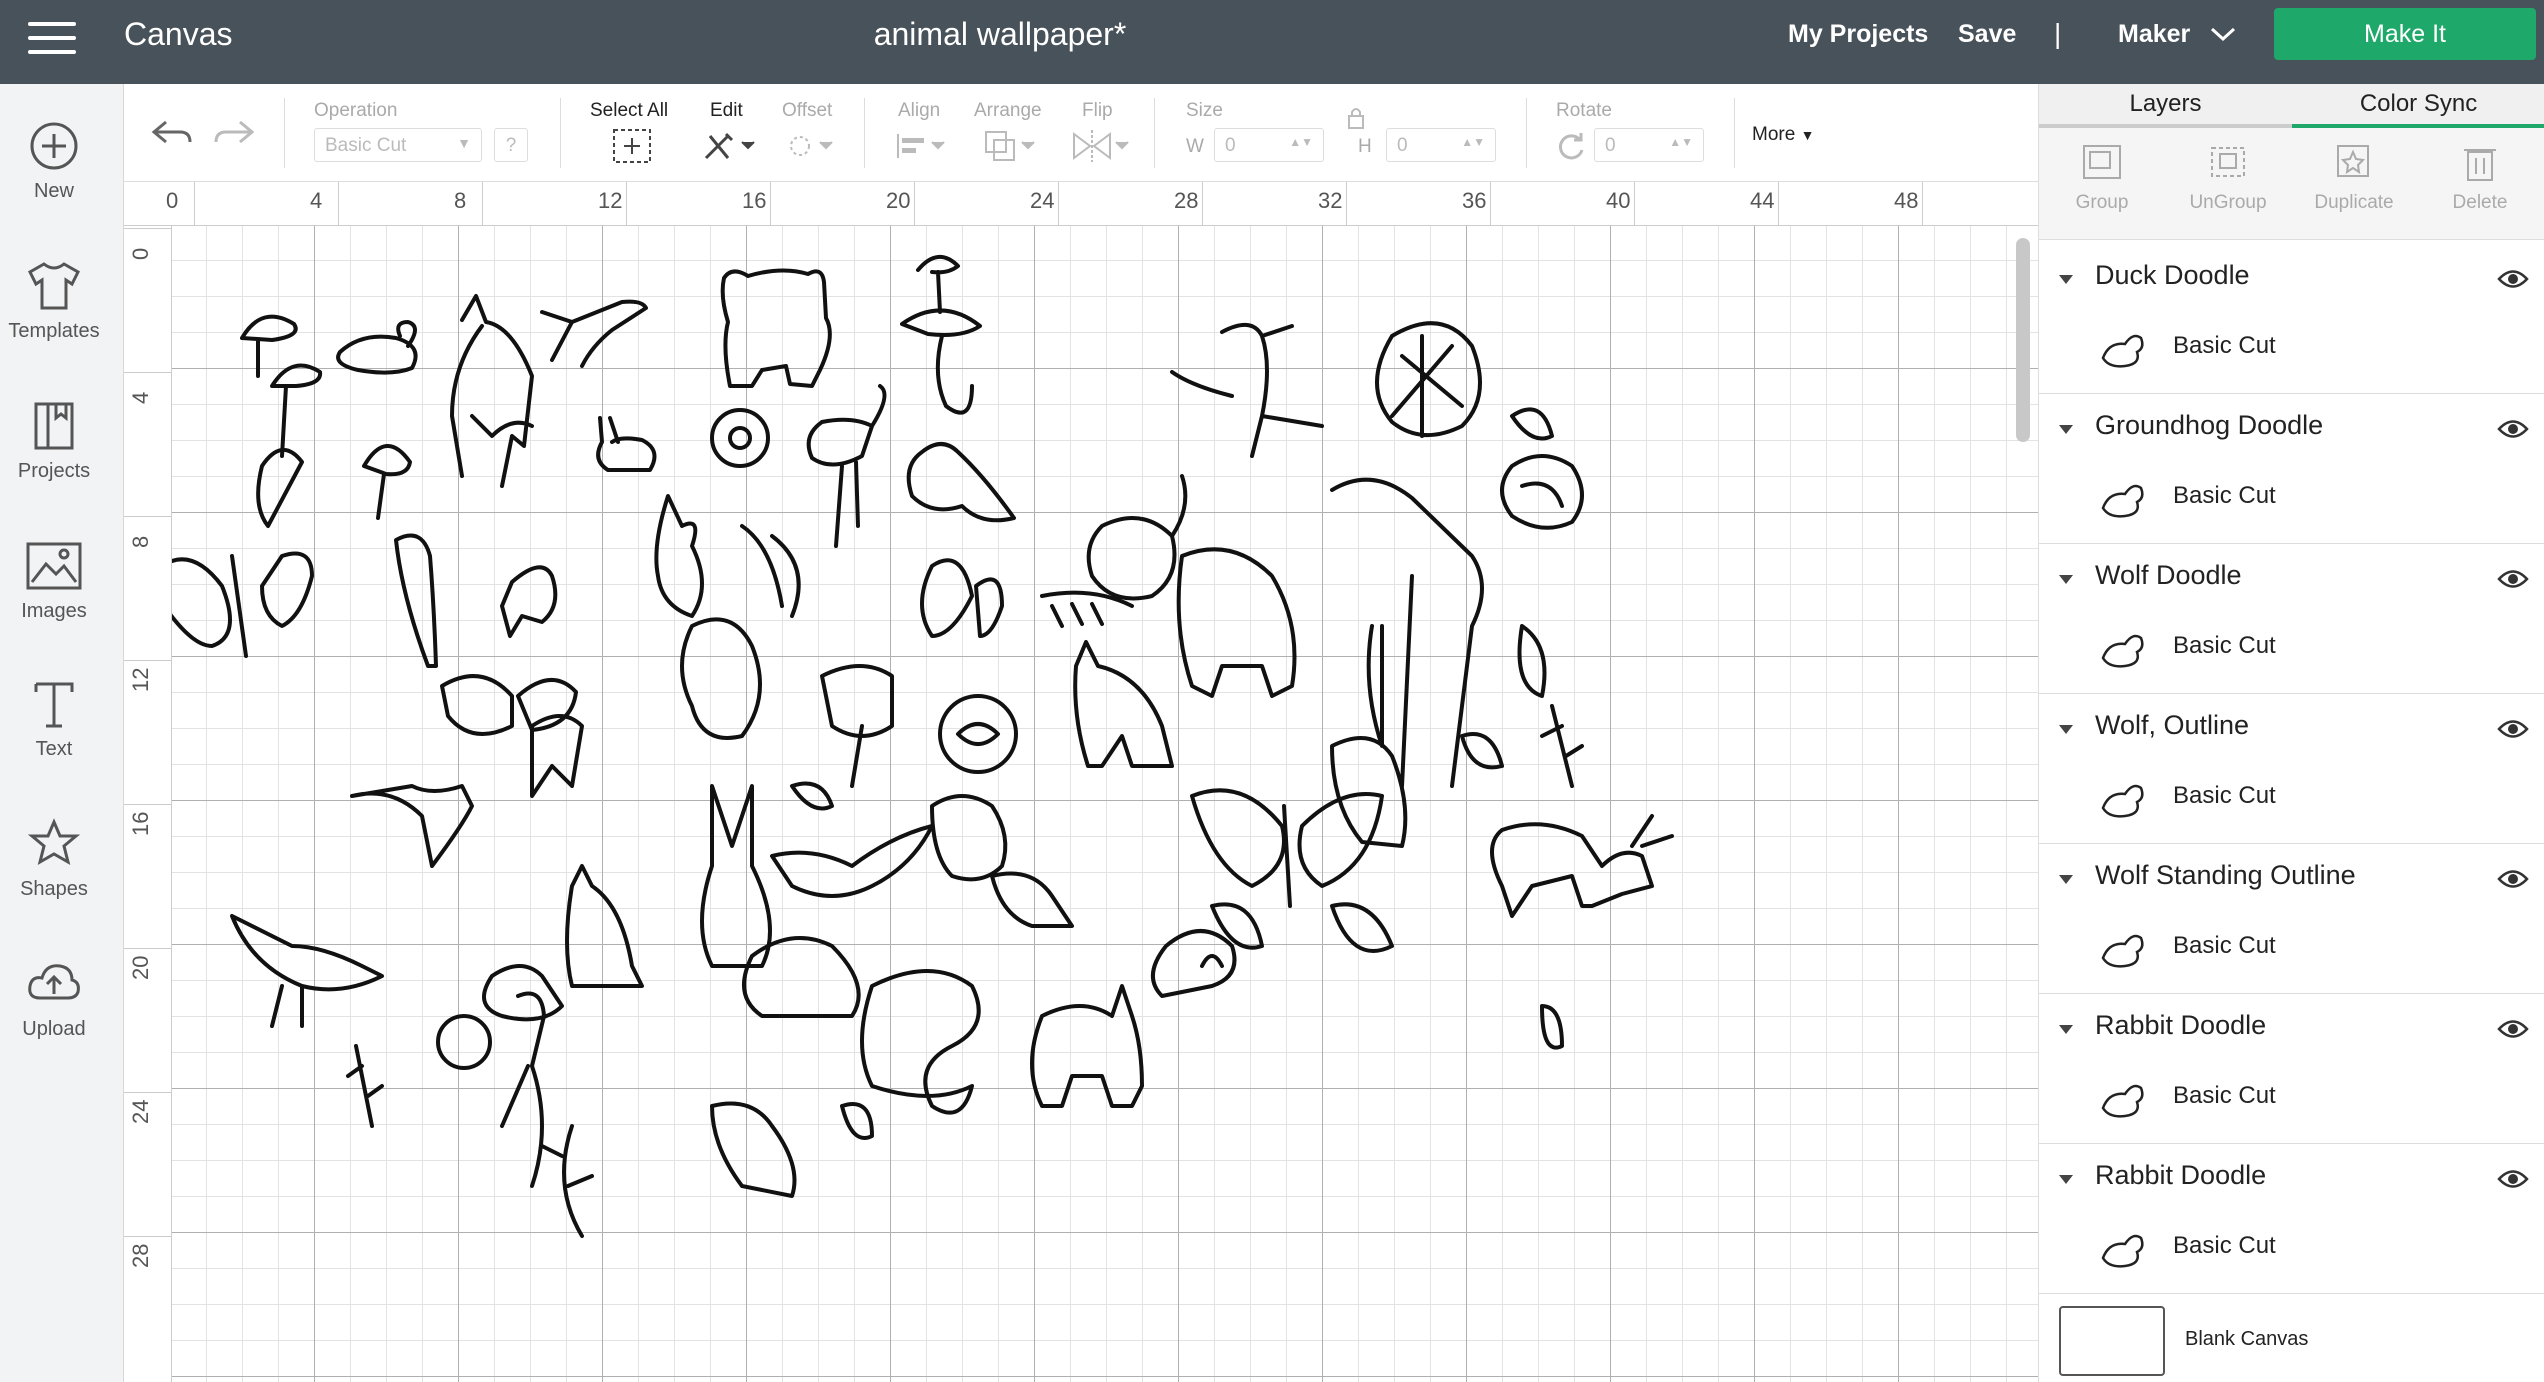  Describe the element at coordinates (1783, 135) in the screenshot. I see `more-menu: More ▼` at that location.